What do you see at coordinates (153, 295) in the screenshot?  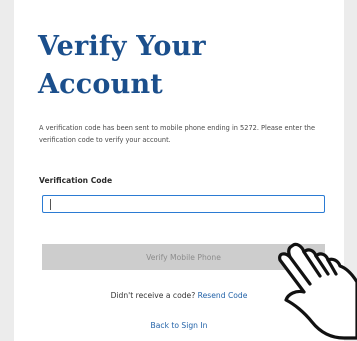 I see `resend-prompt: Didn't receive a code?` at bounding box center [153, 295].